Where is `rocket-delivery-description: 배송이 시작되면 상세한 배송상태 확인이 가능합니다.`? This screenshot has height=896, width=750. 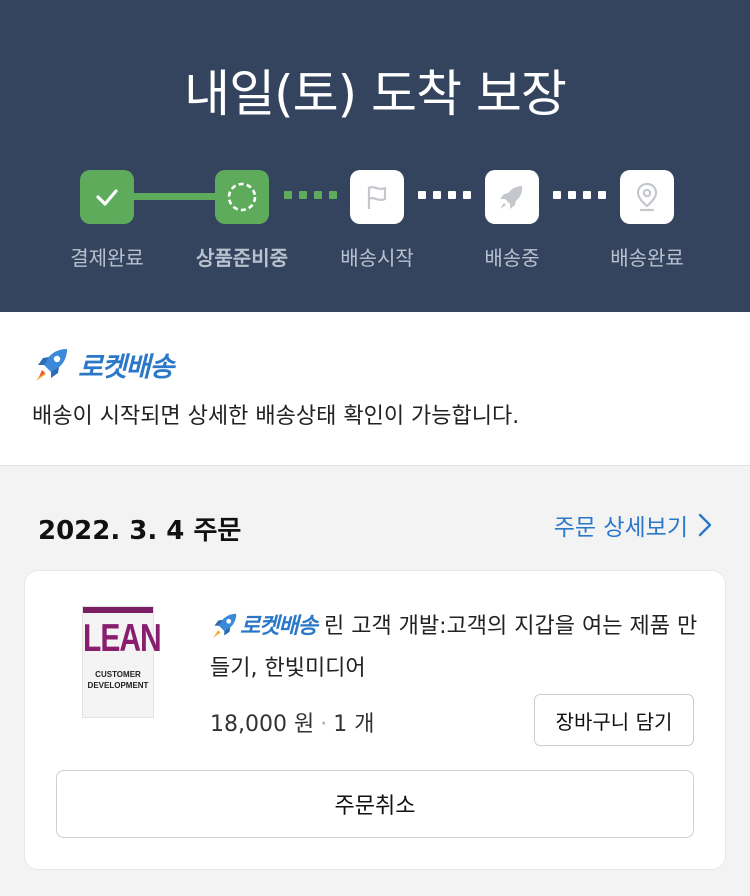
rocket-delivery-description: 배송이 시작되면 상세한 배송상태 확인이 가능합니다. is located at coordinates (276, 416).